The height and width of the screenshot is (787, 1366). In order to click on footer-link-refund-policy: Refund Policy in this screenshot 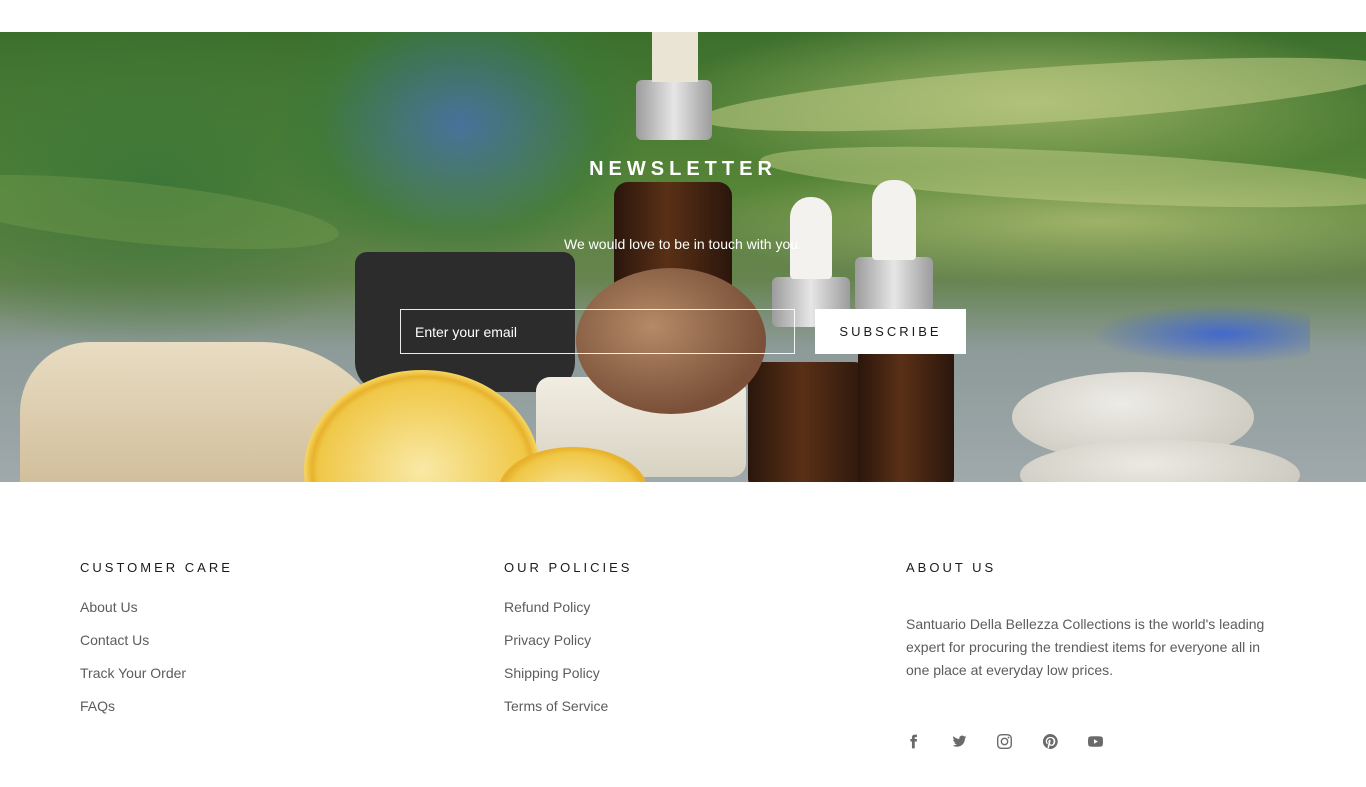, I will do `click(568, 615)`.